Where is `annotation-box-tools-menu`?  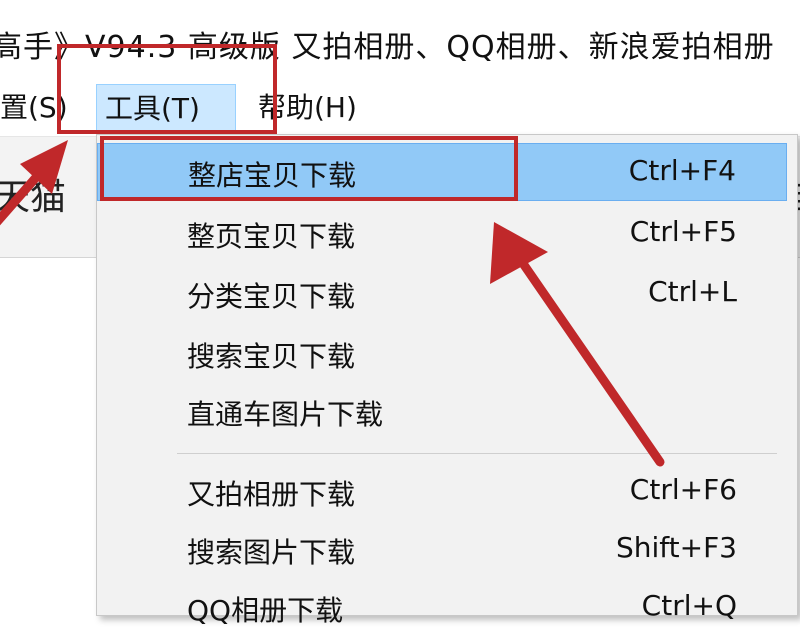 annotation-box-tools-menu is located at coordinates (167, 89).